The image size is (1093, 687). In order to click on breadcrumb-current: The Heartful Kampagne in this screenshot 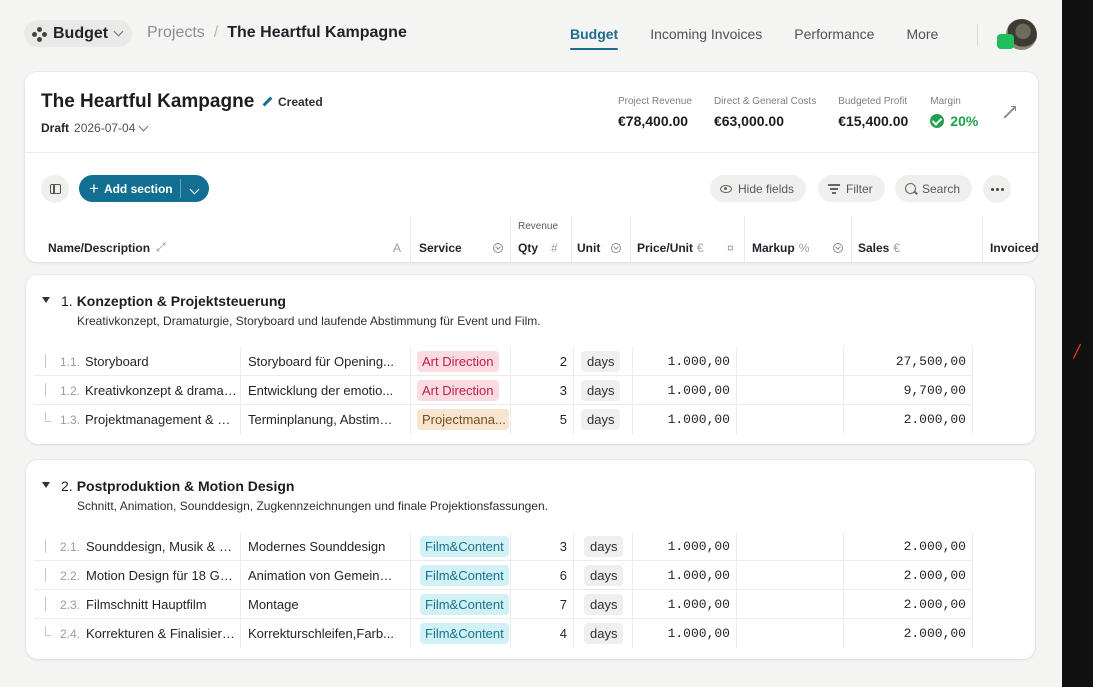, I will do `click(317, 32)`.